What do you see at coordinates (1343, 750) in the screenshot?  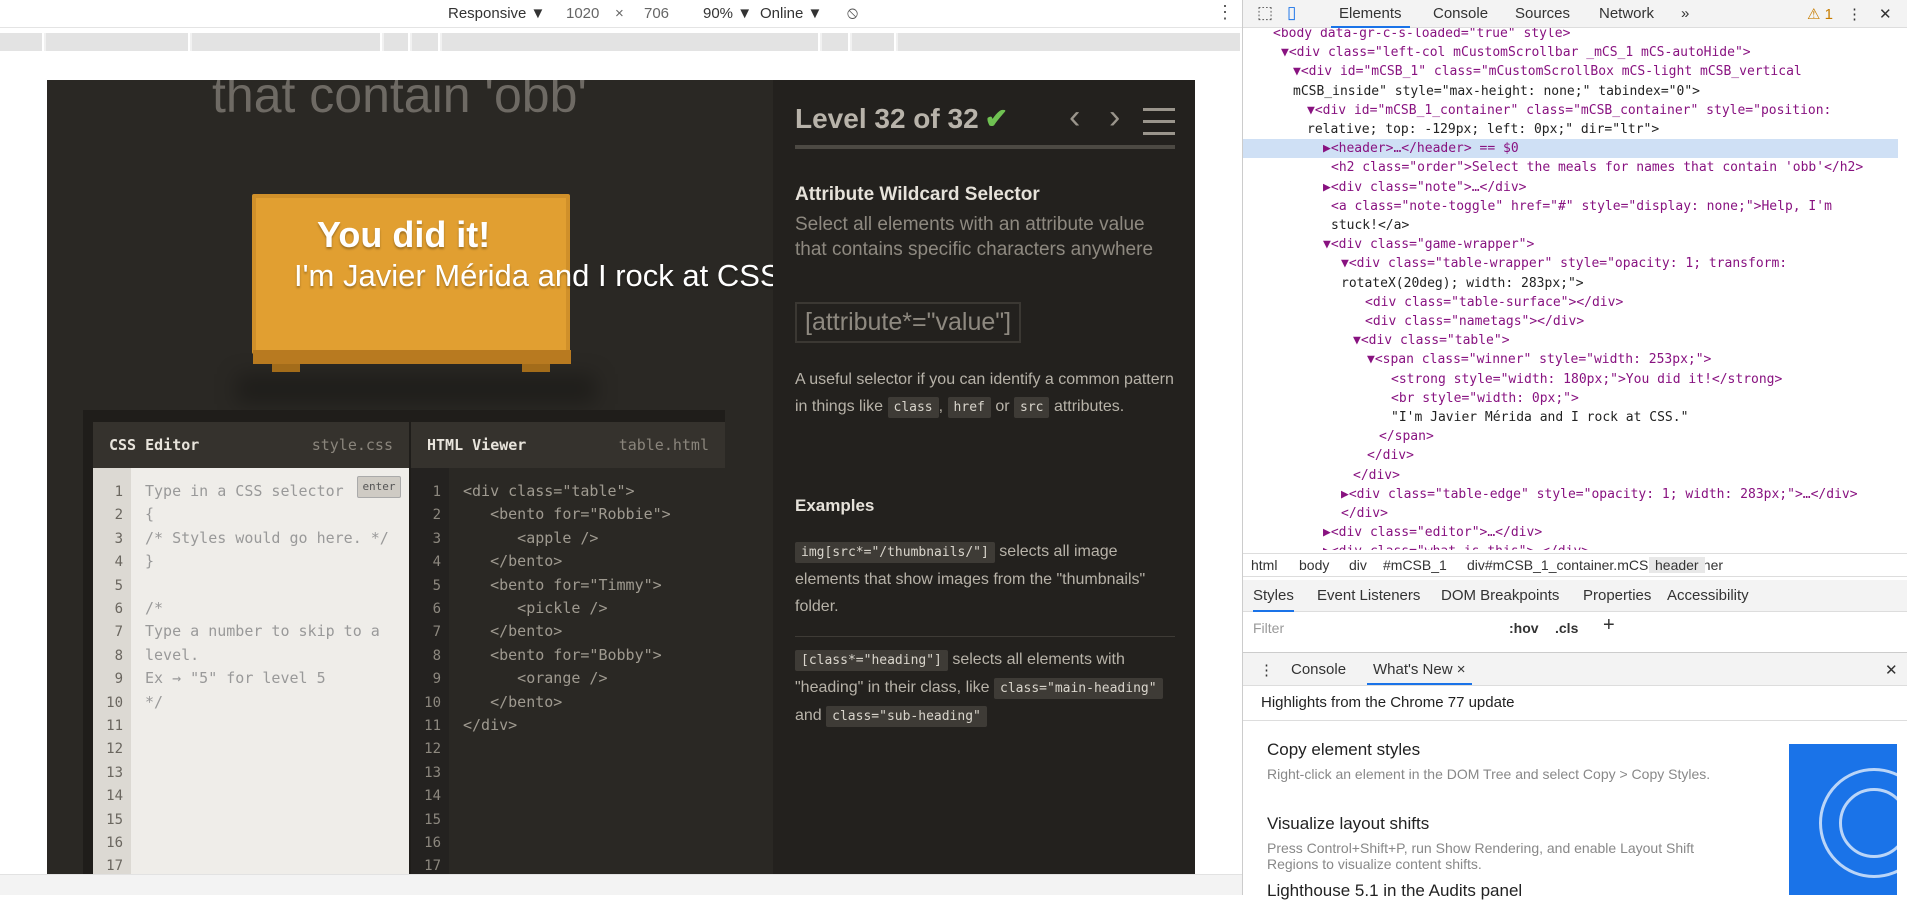 I see `whats-new-item-title: Copy element styles` at bounding box center [1343, 750].